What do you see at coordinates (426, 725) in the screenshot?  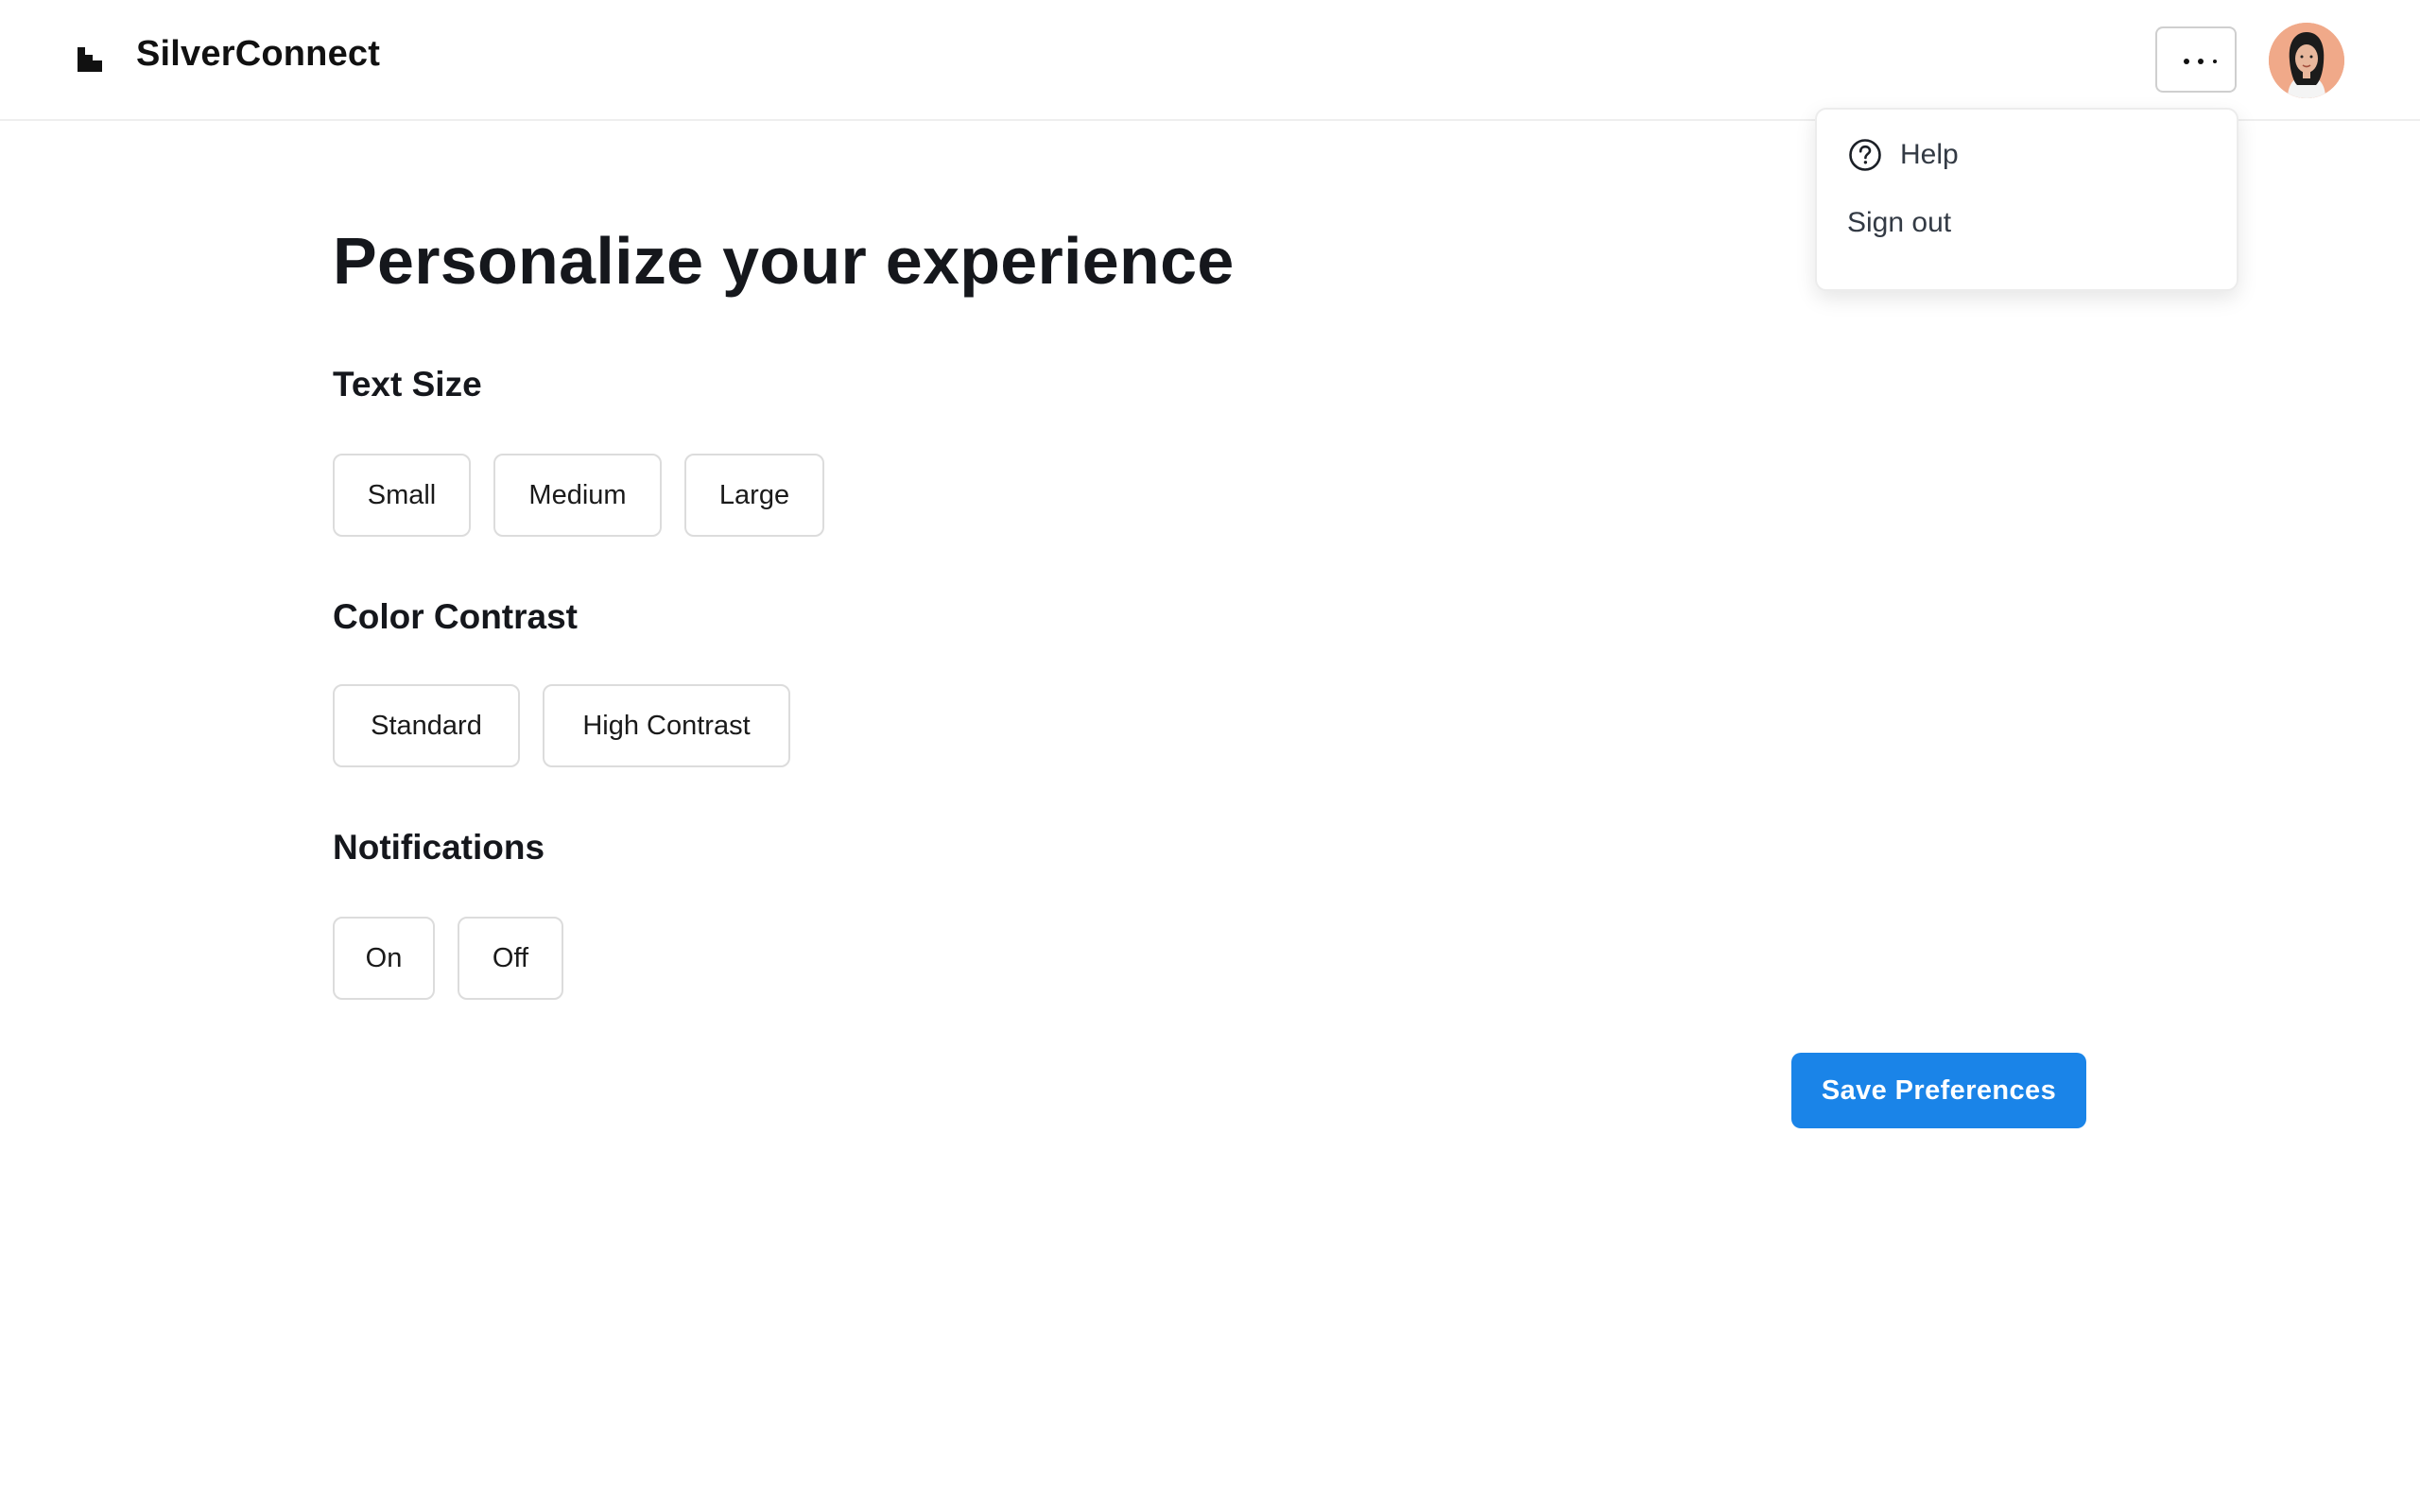 I see `contrast-standard-button: Standard` at bounding box center [426, 725].